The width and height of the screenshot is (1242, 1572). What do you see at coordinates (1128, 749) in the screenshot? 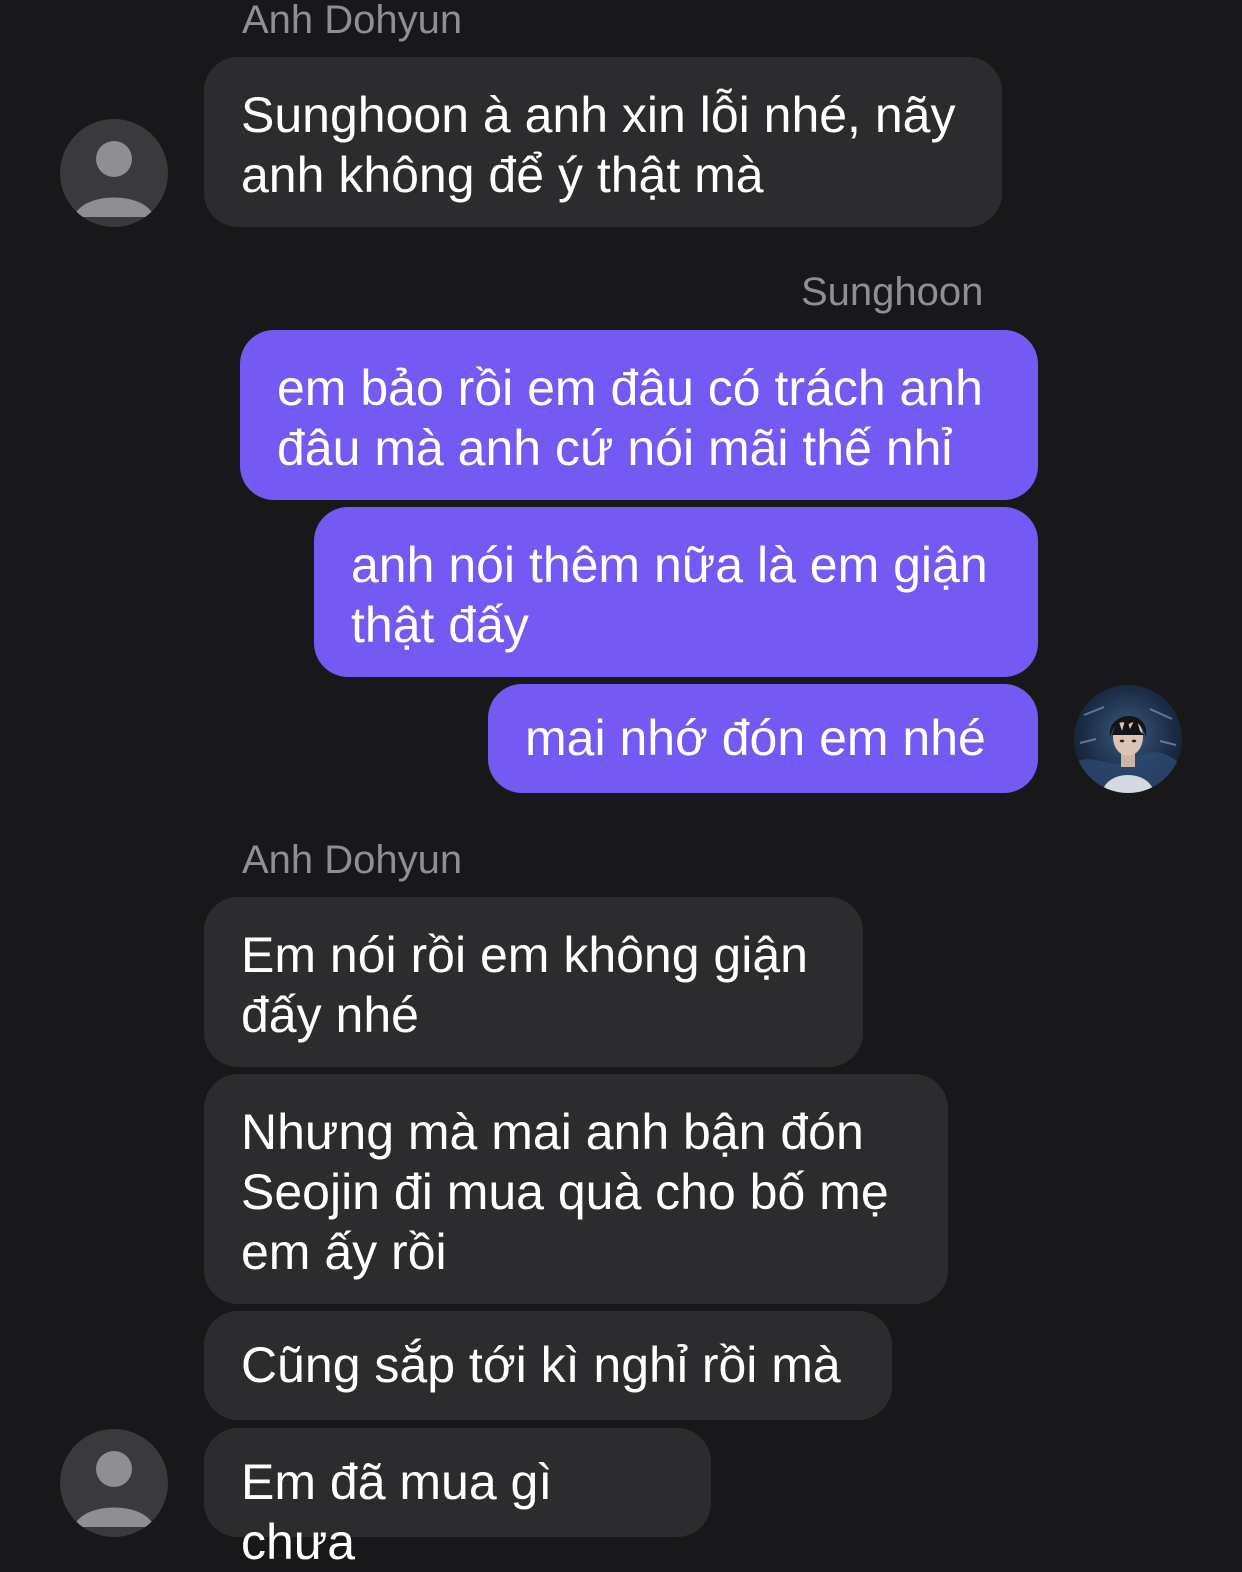
I see `profile-photo` at bounding box center [1128, 749].